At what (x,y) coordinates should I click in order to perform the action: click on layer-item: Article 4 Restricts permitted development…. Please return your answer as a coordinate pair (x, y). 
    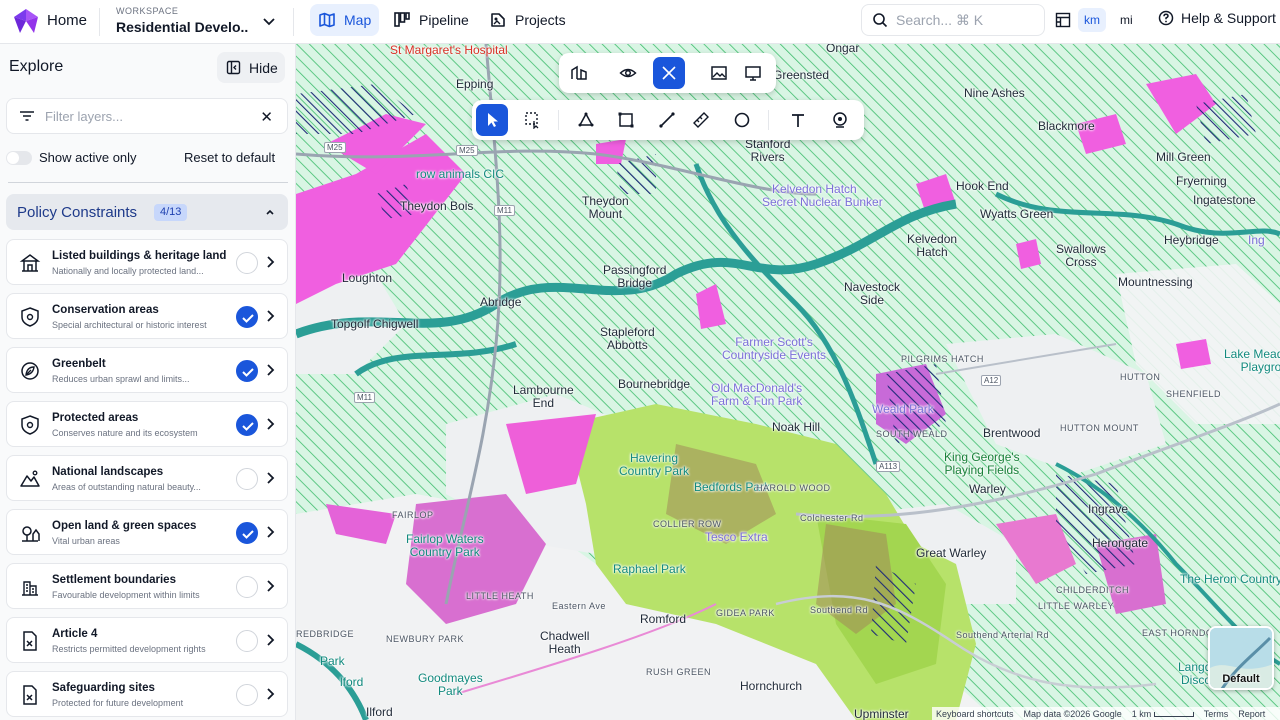
    Looking at the image, I should click on (147, 640).